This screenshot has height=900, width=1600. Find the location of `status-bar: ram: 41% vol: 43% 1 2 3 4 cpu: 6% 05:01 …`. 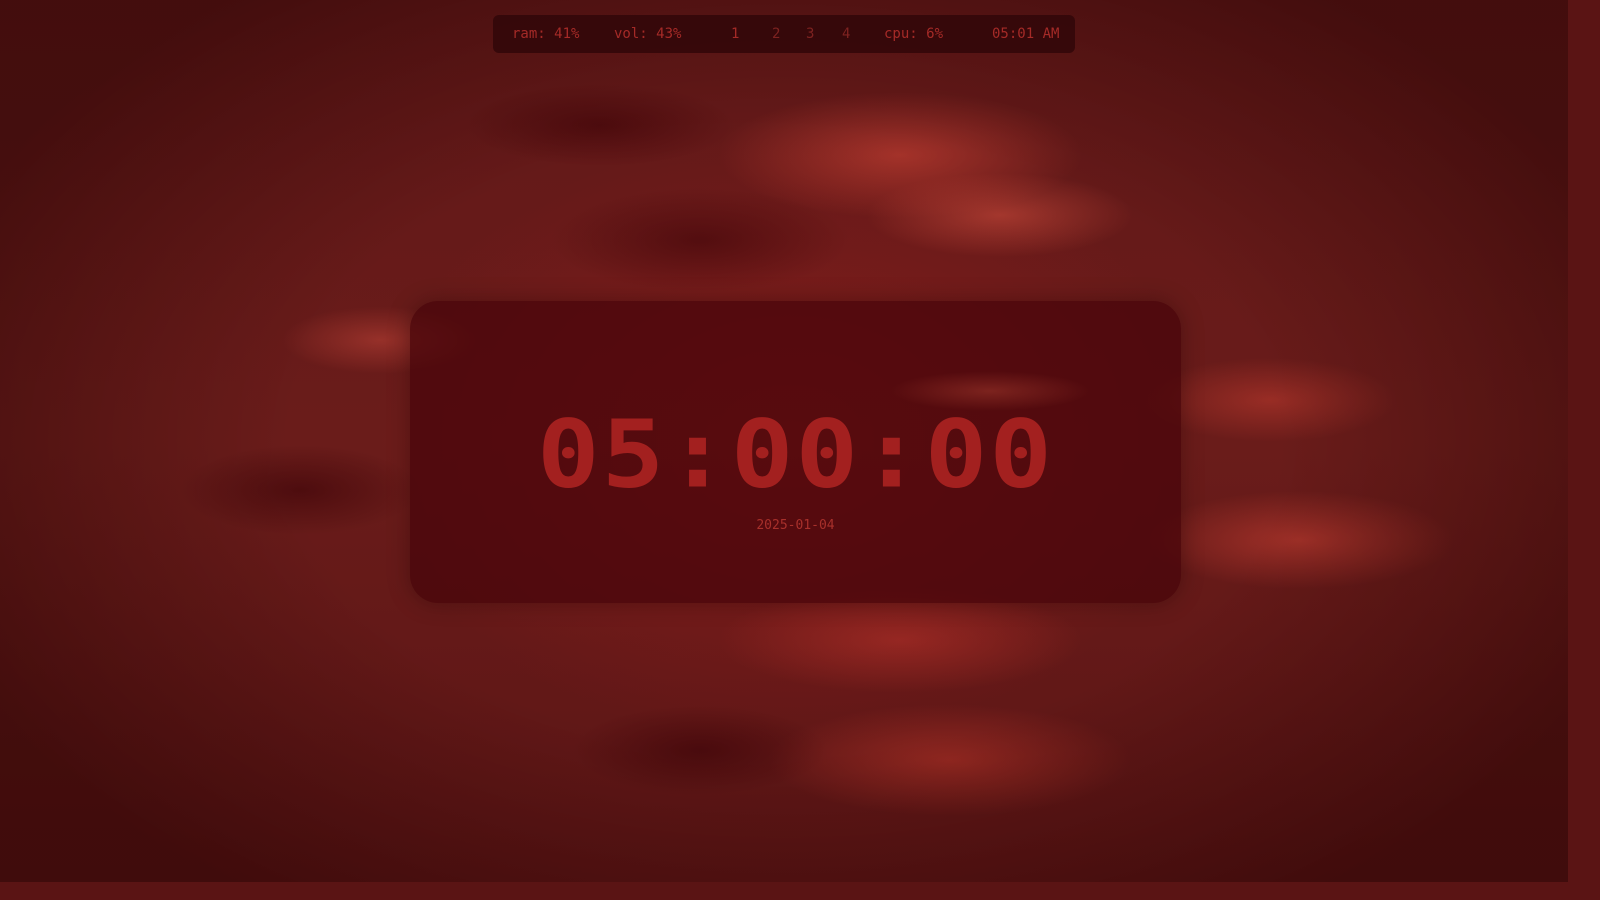

status-bar: ram: 41% vol: 43% 1 2 3 4 cpu: 6% 05:01 … is located at coordinates (784, 34).